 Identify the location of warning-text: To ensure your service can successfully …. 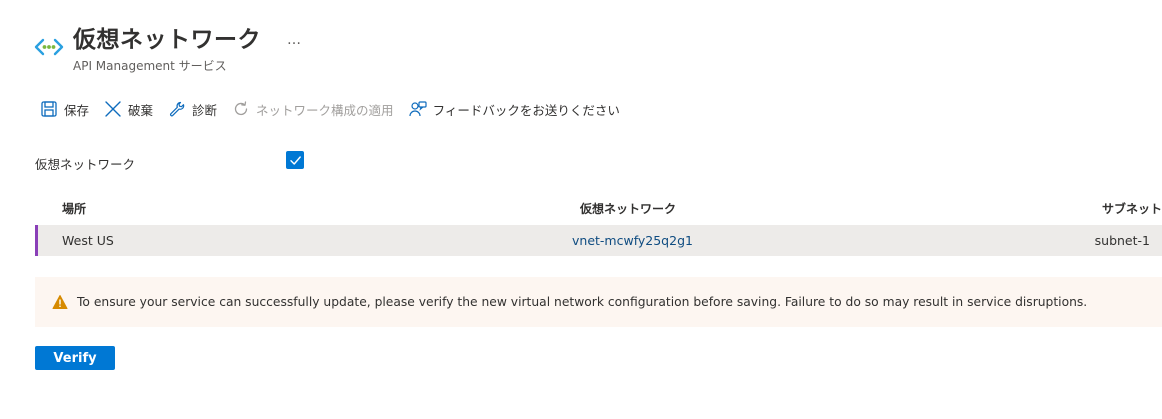
(582, 302).